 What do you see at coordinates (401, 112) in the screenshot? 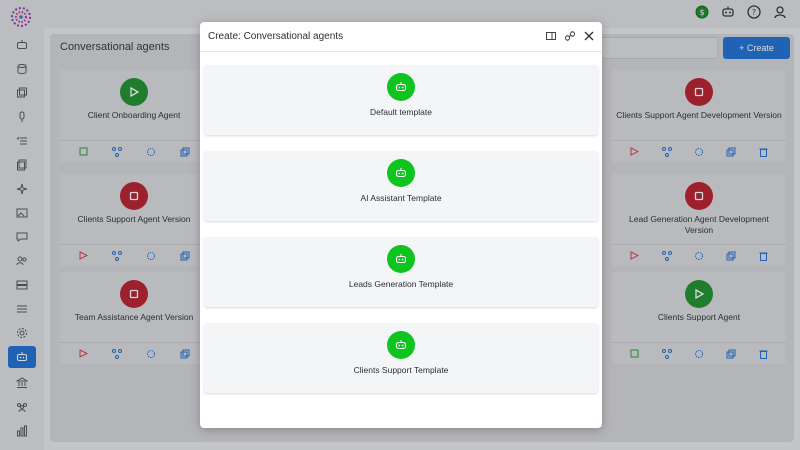
I see `template-label: Default template` at bounding box center [401, 112].